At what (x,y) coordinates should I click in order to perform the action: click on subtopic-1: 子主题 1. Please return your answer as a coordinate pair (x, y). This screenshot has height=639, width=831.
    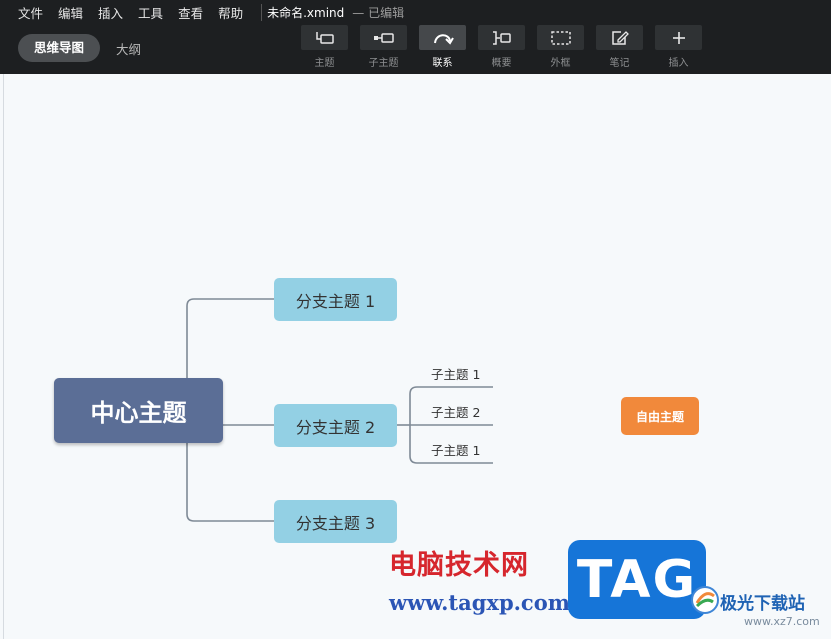
    Looking at the image, I should click on (455, 373).